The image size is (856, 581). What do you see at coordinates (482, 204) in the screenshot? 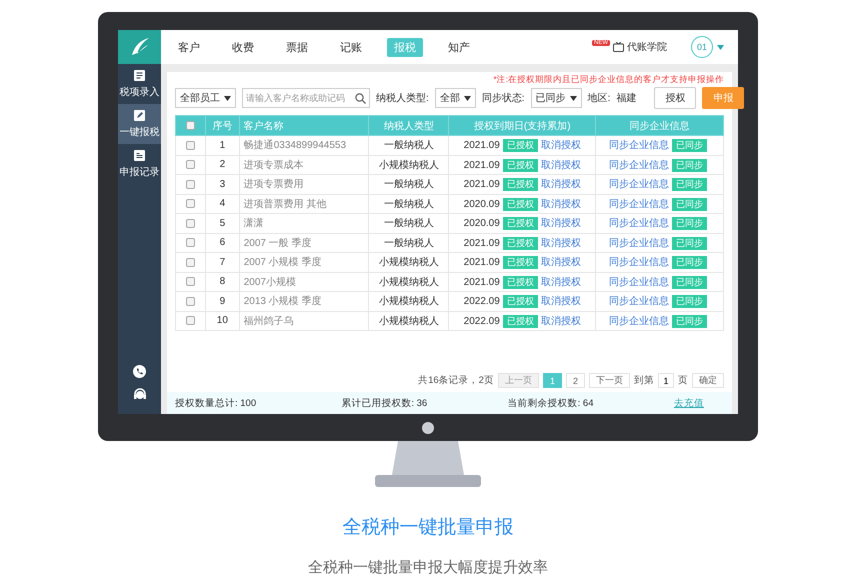
I see `table-cell: 2020.09` at bounding box center [482, 204].